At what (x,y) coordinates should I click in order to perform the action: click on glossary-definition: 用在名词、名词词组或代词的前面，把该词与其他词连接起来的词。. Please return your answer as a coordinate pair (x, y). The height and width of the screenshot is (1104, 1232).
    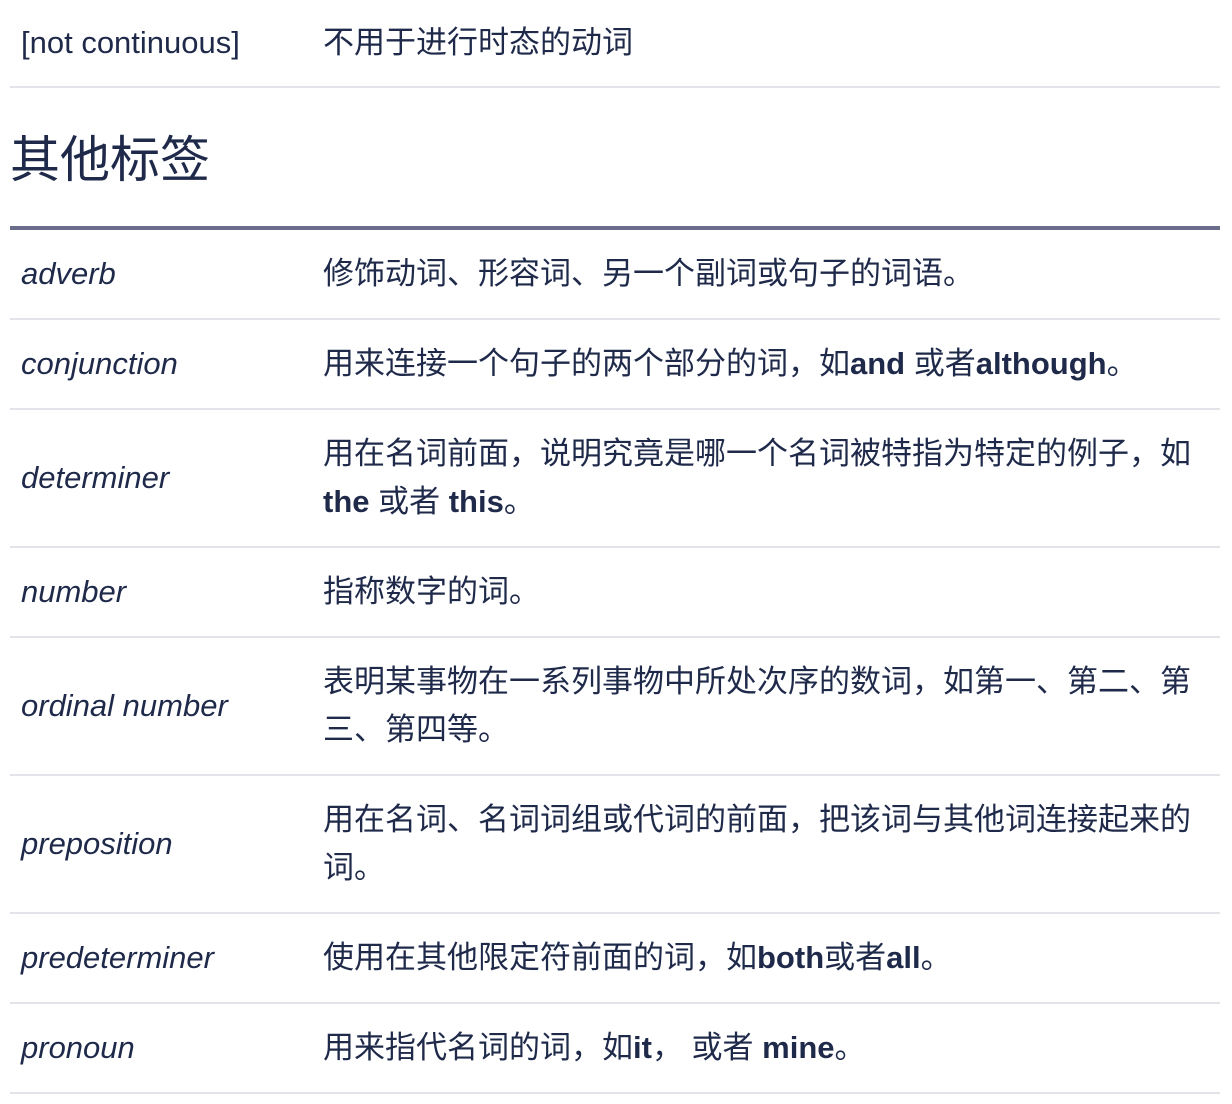
    Looking at the image, I should click on (763, 844).